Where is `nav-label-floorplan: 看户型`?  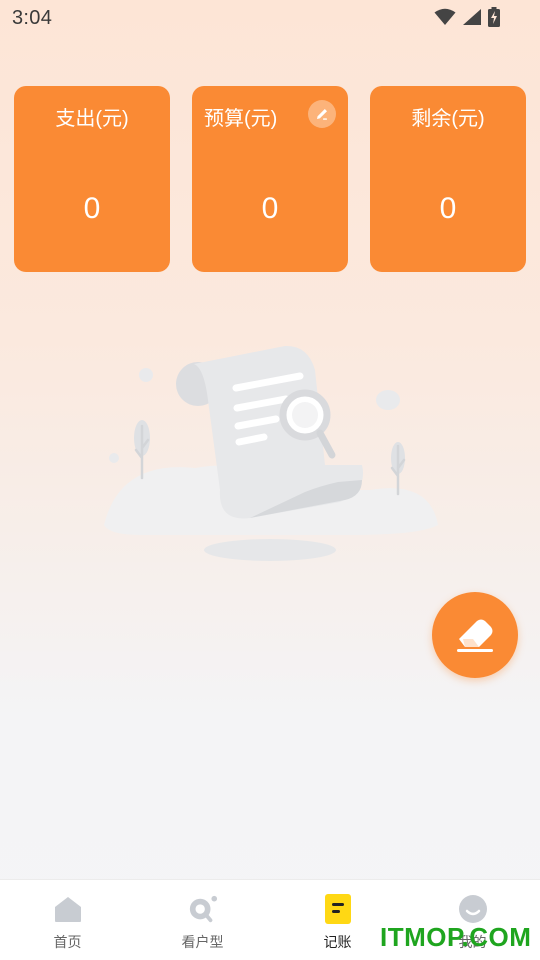 nav-label-floorplan: 看户型 is located at coordinates (202, 942).